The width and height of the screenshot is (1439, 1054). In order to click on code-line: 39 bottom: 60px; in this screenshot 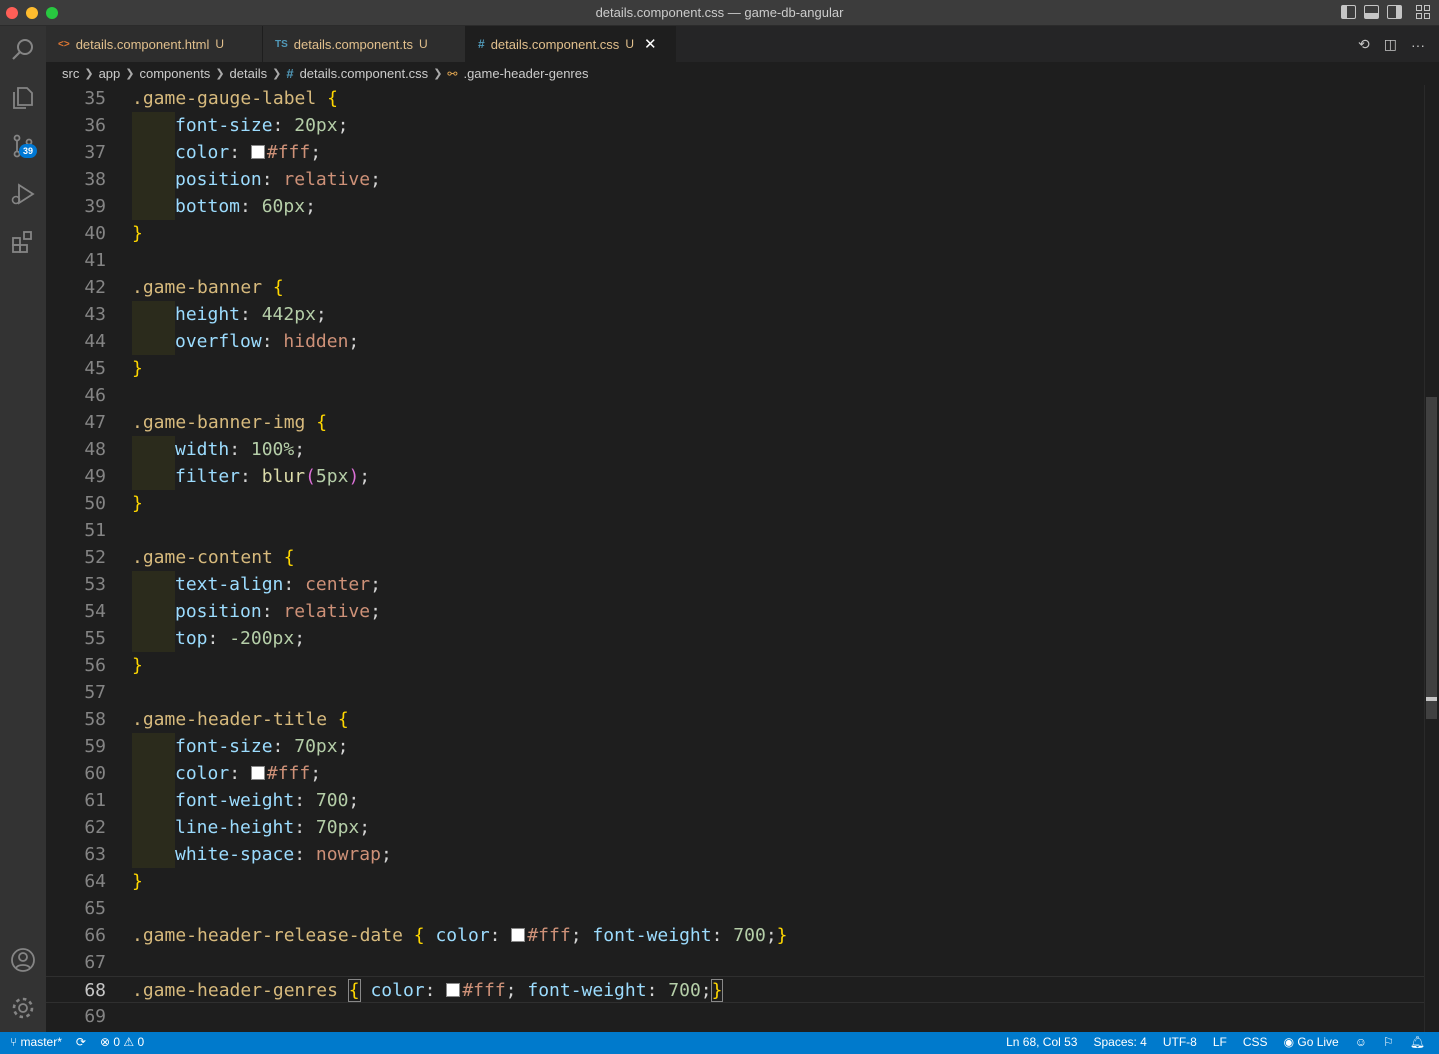, I will do `click(735, 206)`.